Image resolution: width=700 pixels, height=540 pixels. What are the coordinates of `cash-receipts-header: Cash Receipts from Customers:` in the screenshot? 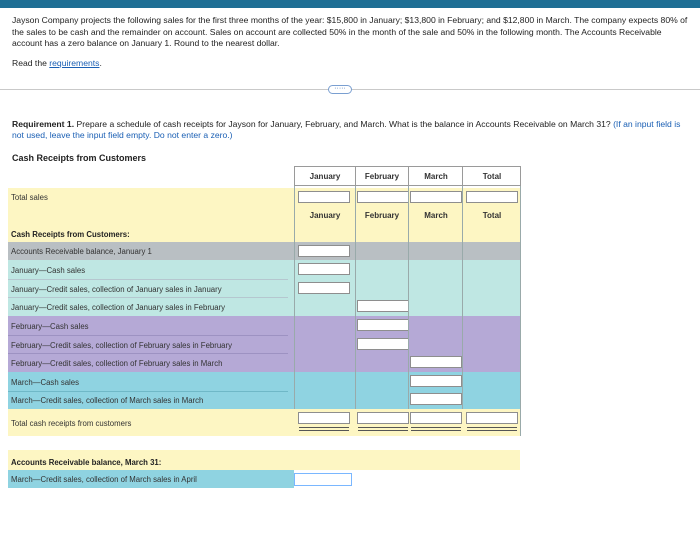 It's located at (70, 234).